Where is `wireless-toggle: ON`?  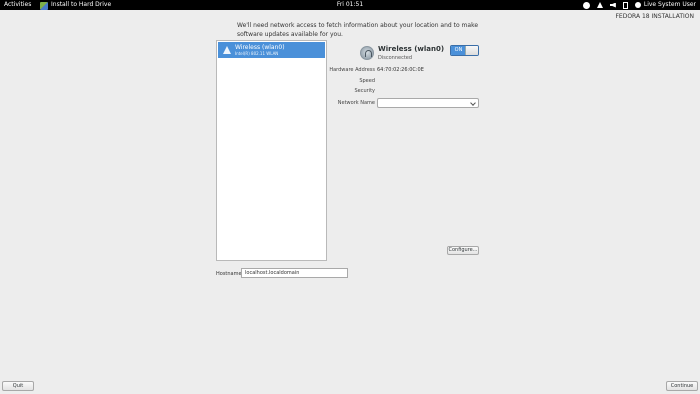
wireless-toggle: ON is located at coordinates (464, 50).